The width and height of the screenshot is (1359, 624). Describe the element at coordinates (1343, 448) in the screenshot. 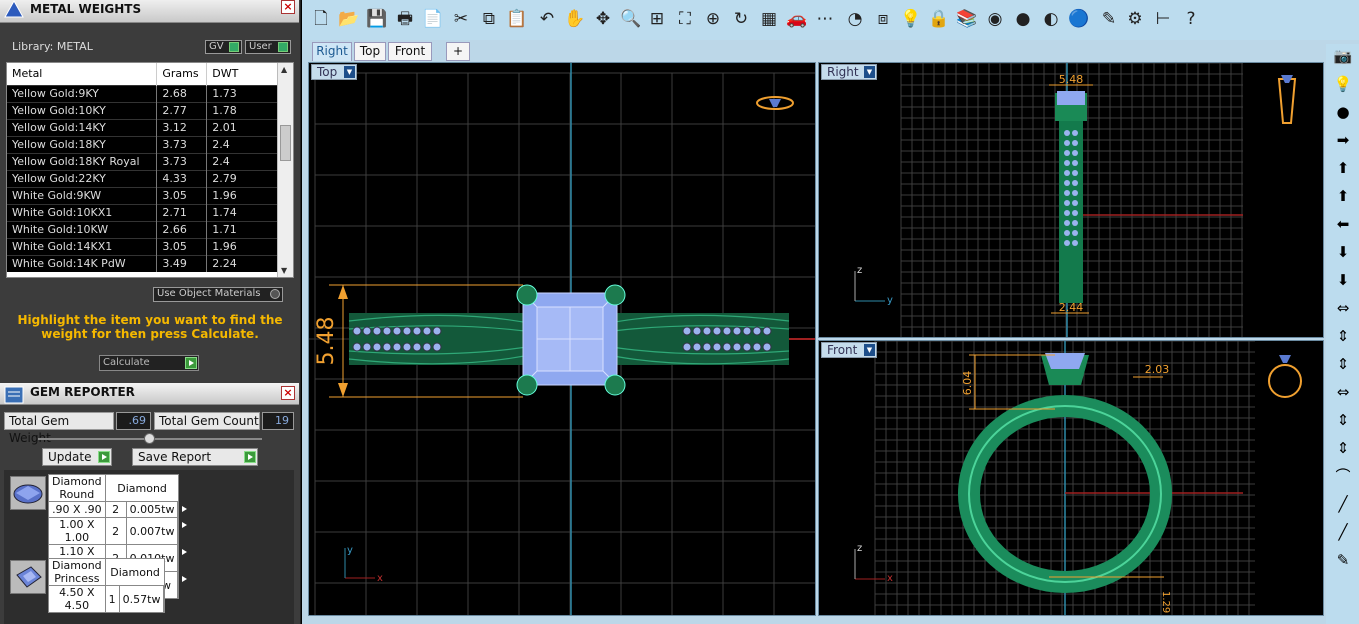

I see `arrows-vertical-green2-icon: ⇕` at that location.